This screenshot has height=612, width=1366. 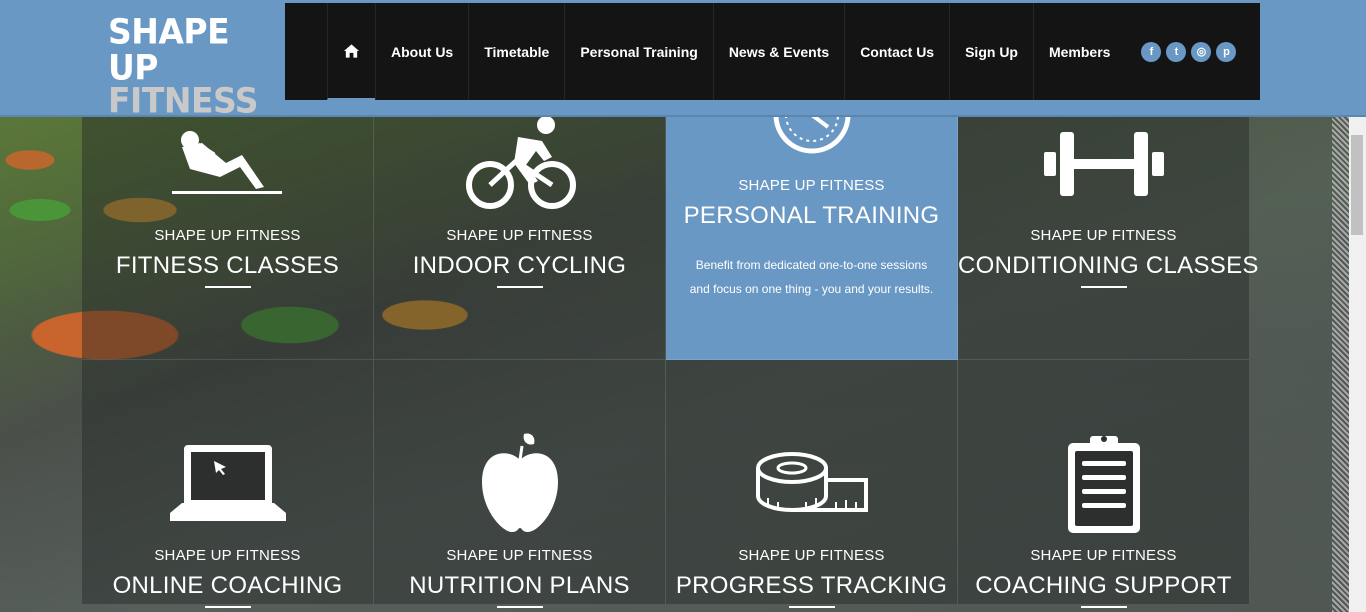 I want to click on tile-progress-tracking: SHAPE UP FITNESS PROGRESS TRACKING, so click(x=812, y=484).